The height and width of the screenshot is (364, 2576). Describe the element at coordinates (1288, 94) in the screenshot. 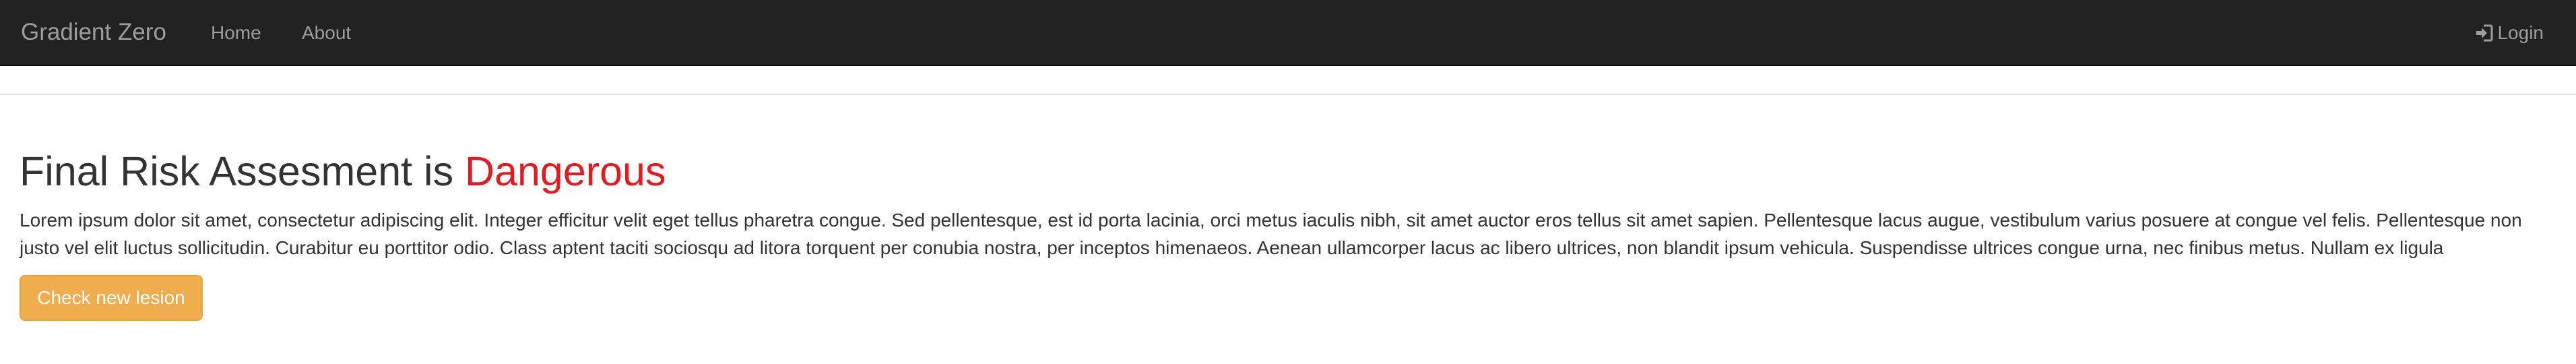

I see `header-divider` at that location.